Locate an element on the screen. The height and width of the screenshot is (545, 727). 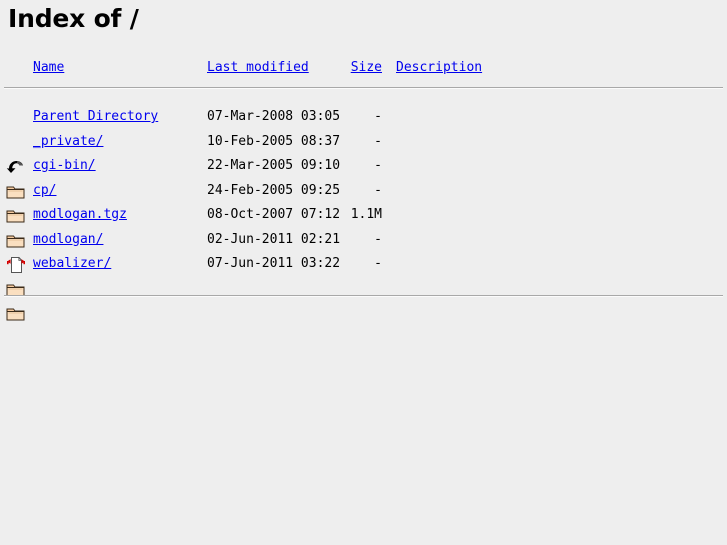
entry-name-cell: modlogan/ is located at coordinates (68, 240).